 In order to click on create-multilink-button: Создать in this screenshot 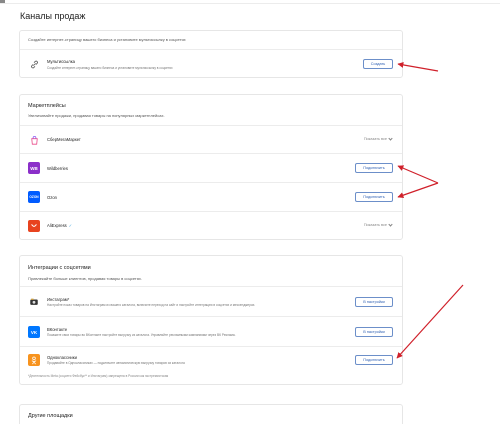, I will do `click(378, 64)`.